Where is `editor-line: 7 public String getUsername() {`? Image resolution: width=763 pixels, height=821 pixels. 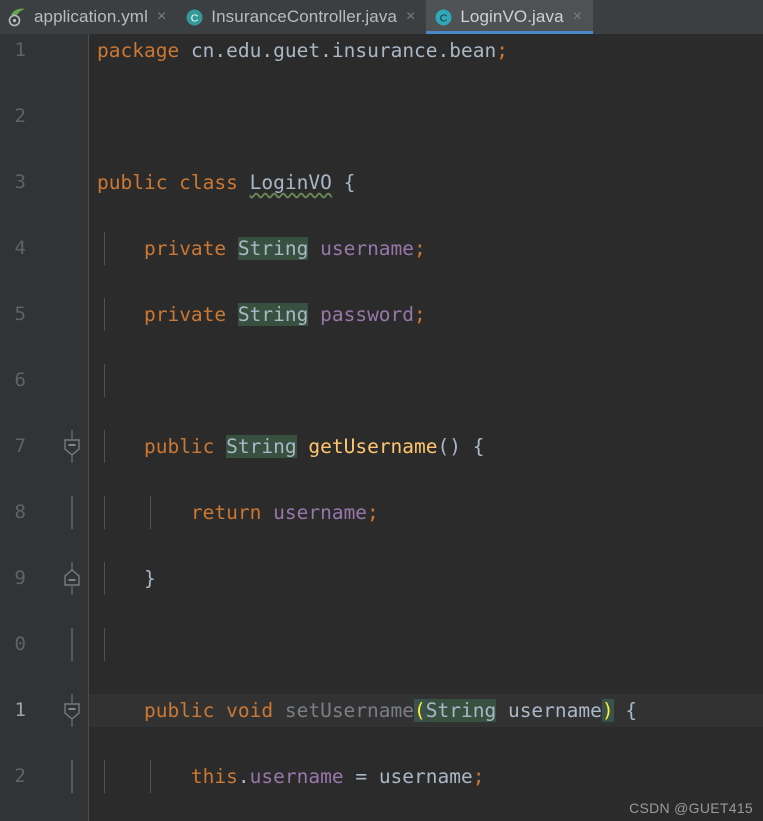
editor-line: 7 public String getUsername() { is located at coordinates (381, 446).